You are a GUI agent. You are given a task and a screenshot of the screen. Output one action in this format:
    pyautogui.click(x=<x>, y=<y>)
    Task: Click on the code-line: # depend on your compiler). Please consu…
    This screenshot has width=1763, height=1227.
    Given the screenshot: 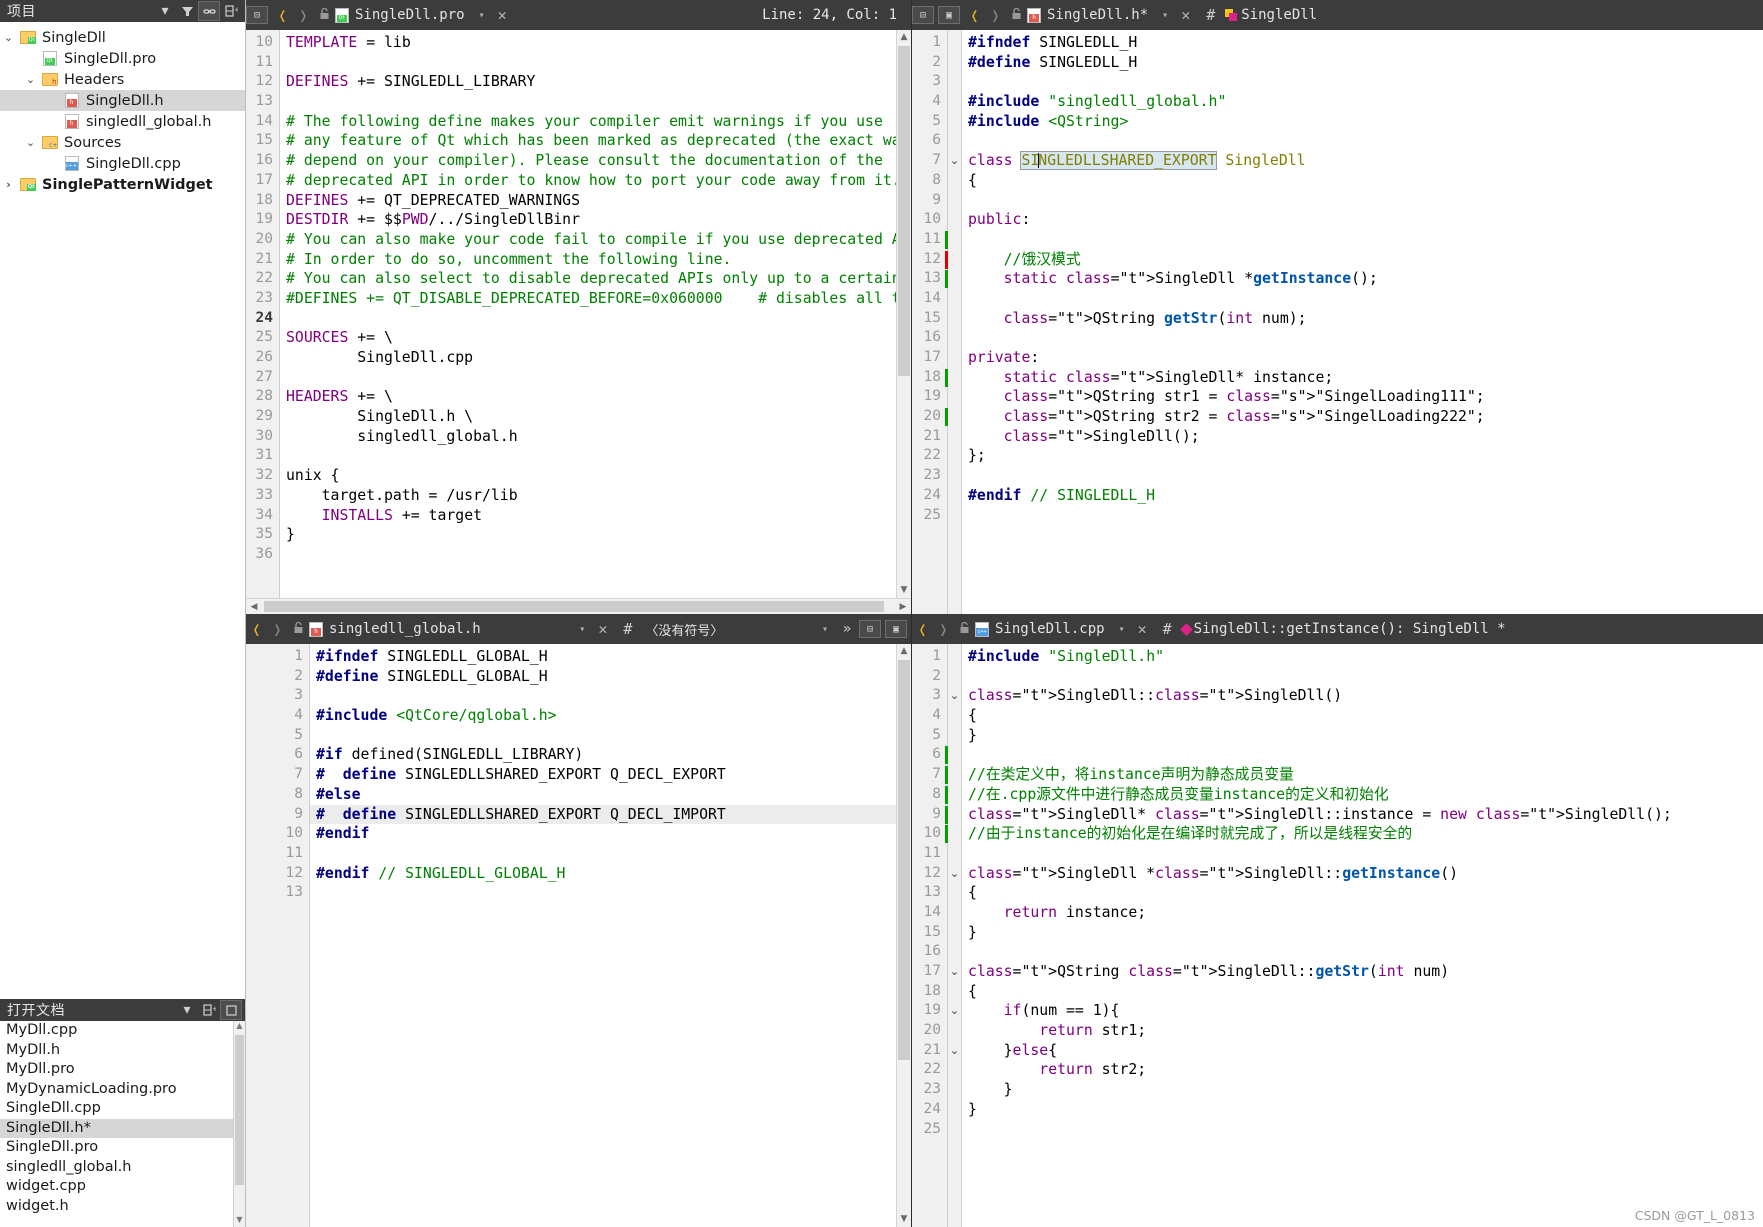 What is the action you would take?
    pyautogui.click(x=588, y=161)
    